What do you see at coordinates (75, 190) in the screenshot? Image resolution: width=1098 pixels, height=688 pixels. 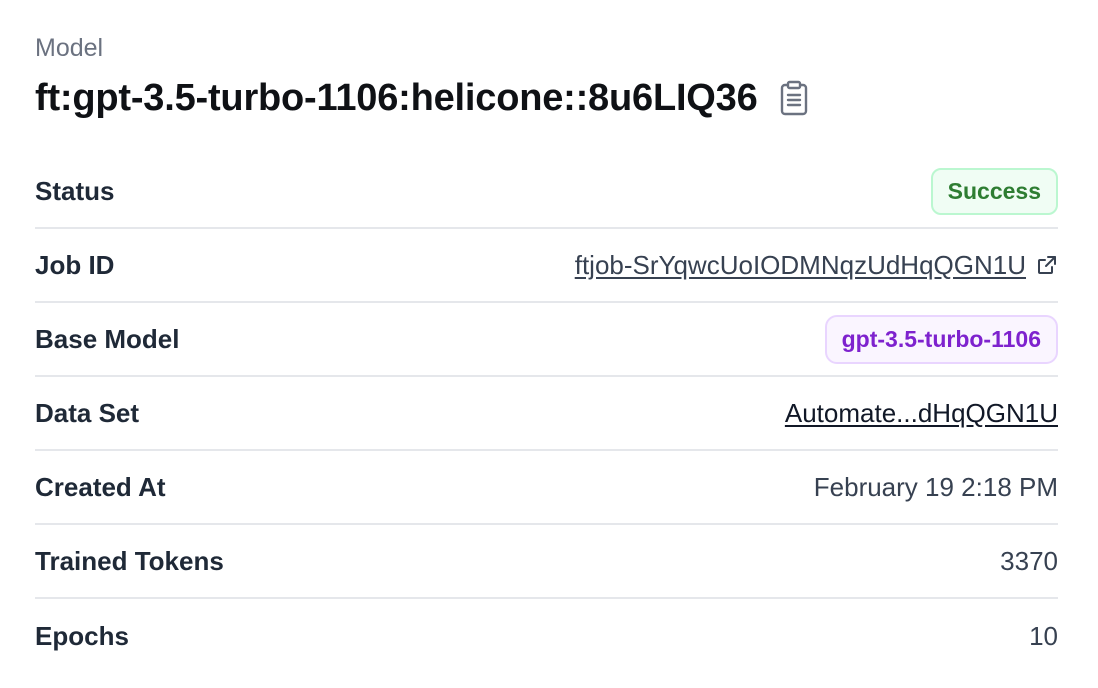 I see `status-label: Status` at bounding box center [75, 190].